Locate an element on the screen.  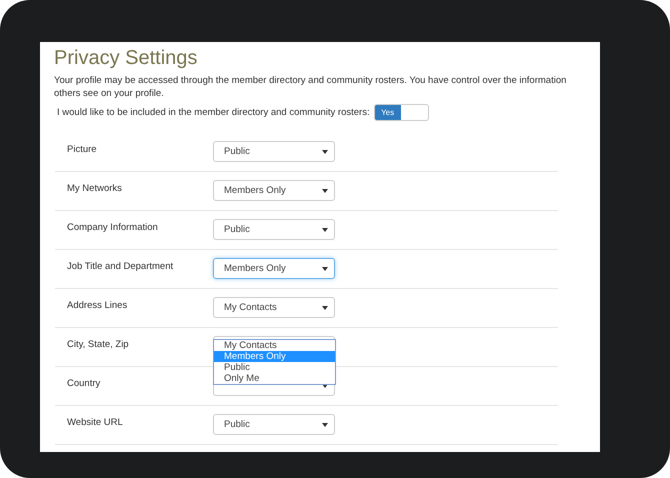
dropdown-option: Public is located at coordinates (274, 367).